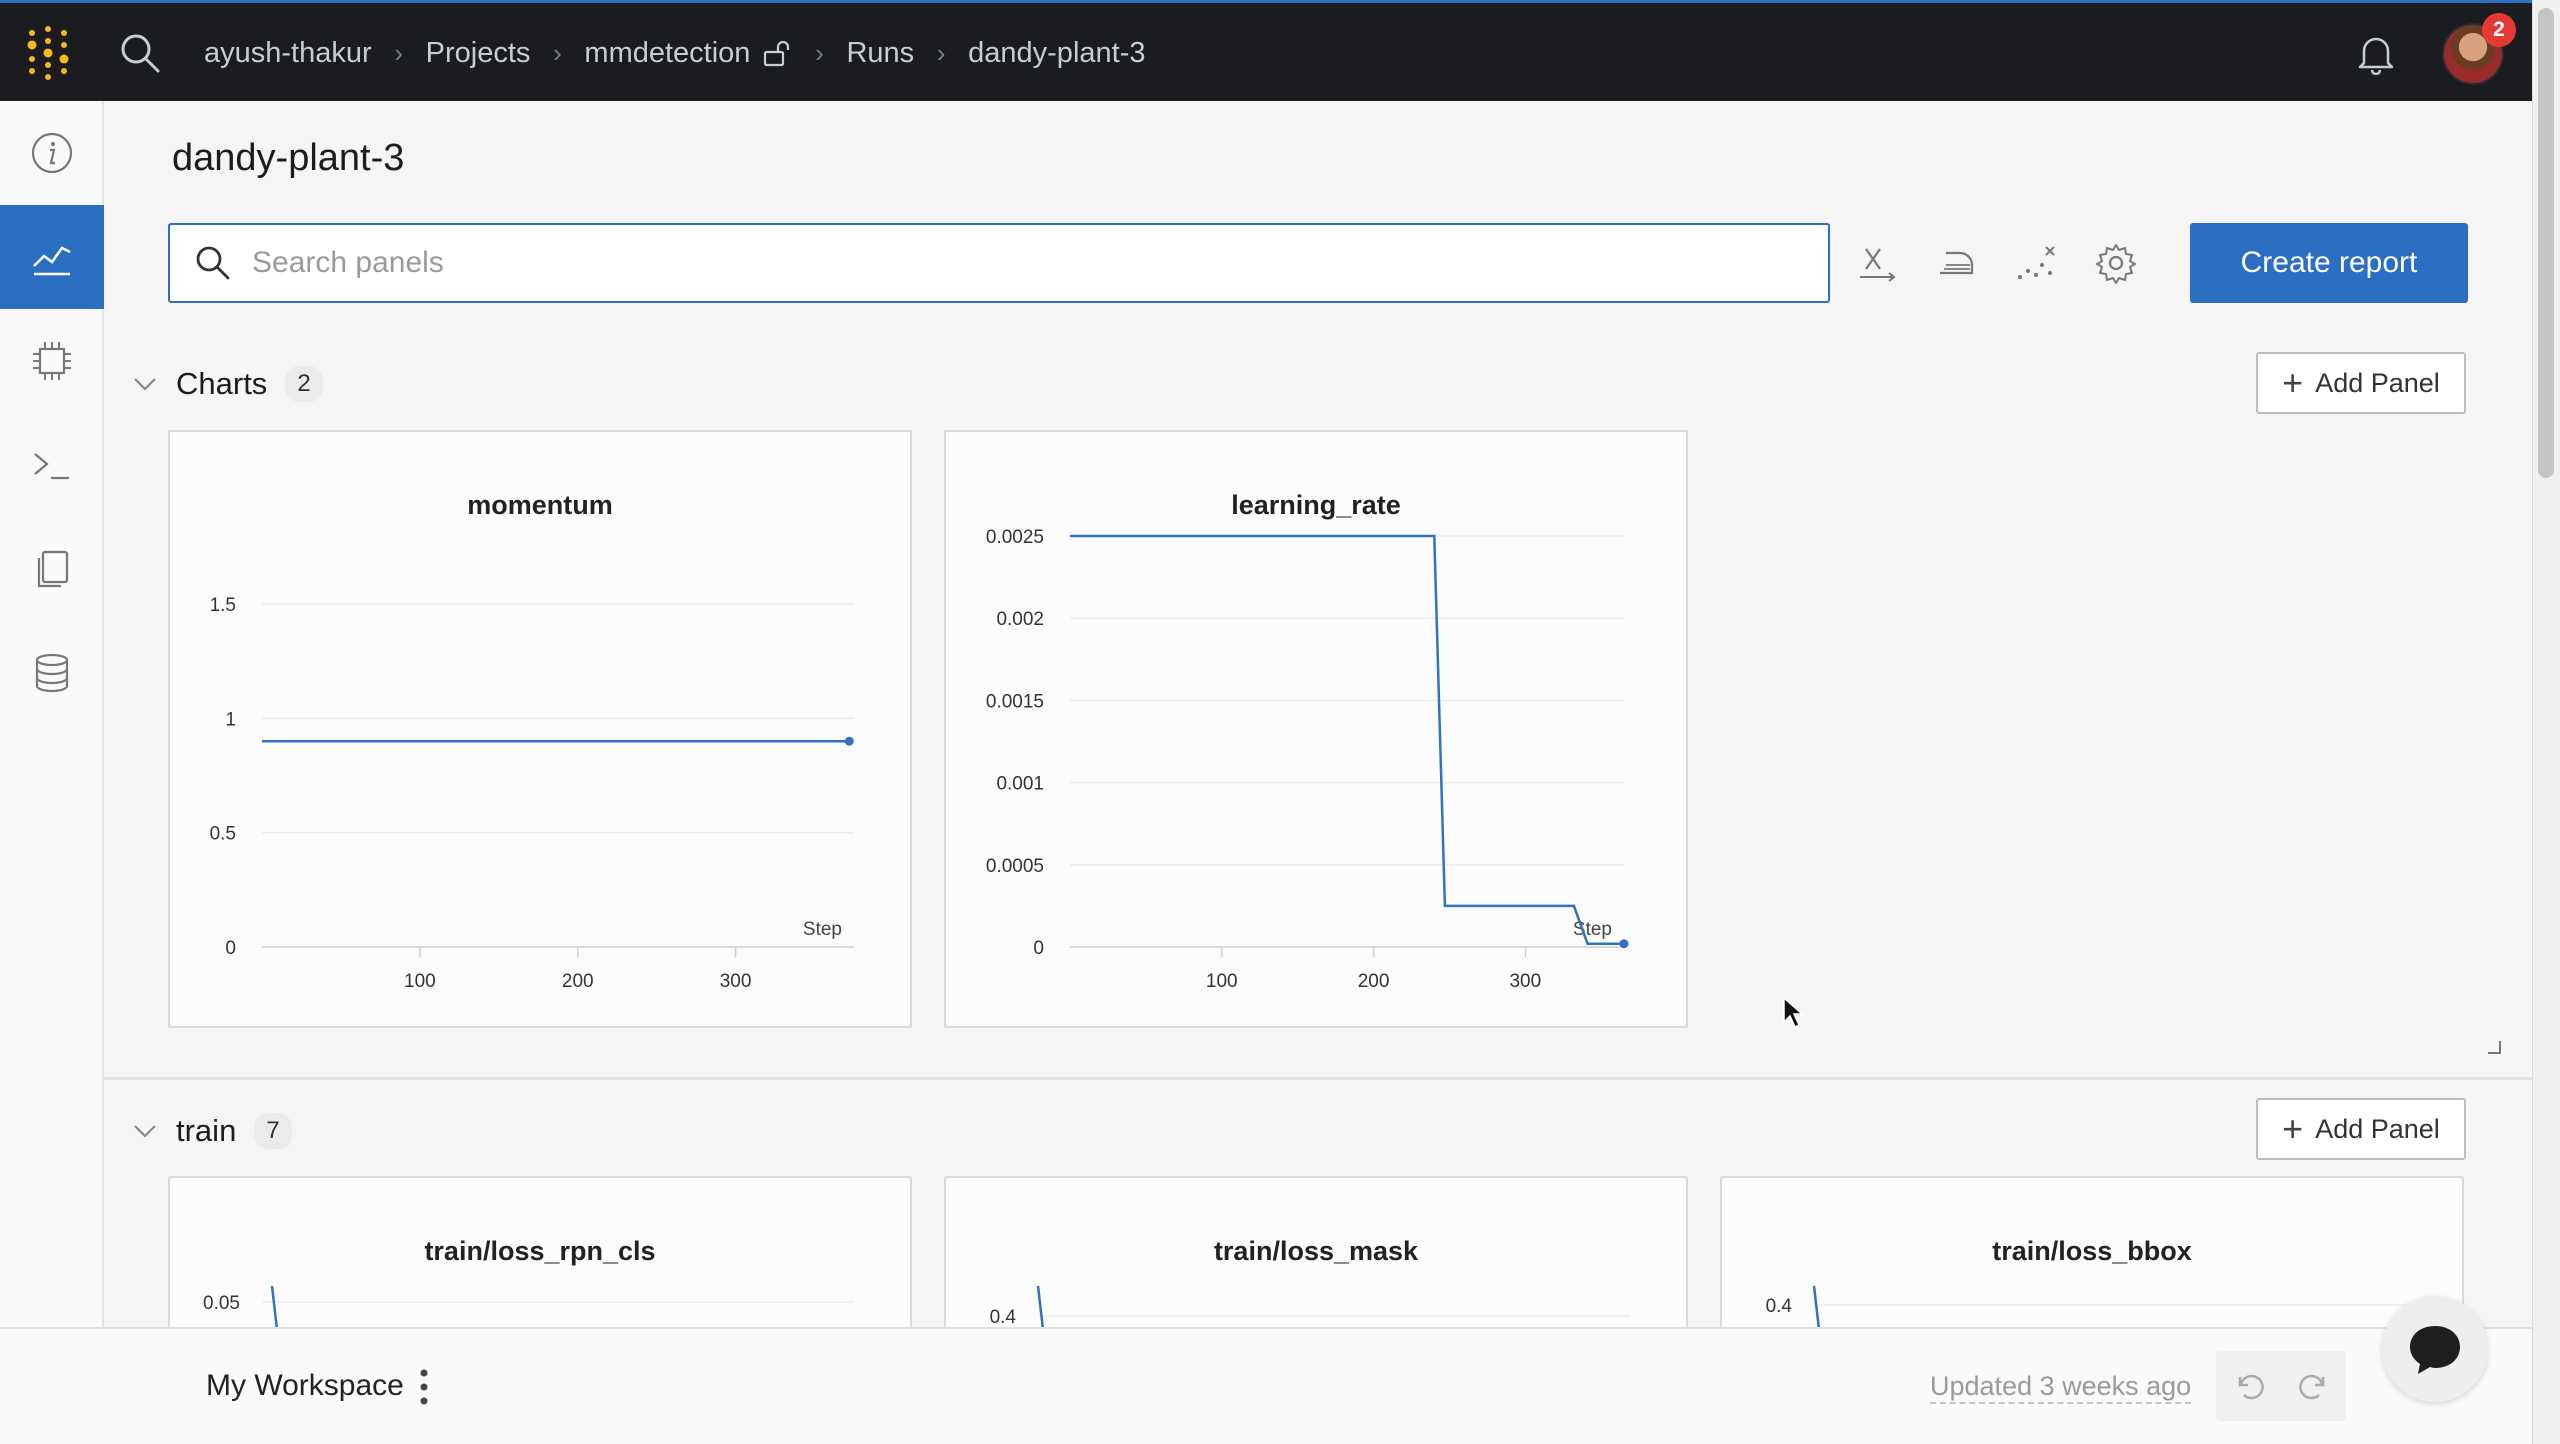  I want to click on y-tick-label: 1, so click(230, 719).